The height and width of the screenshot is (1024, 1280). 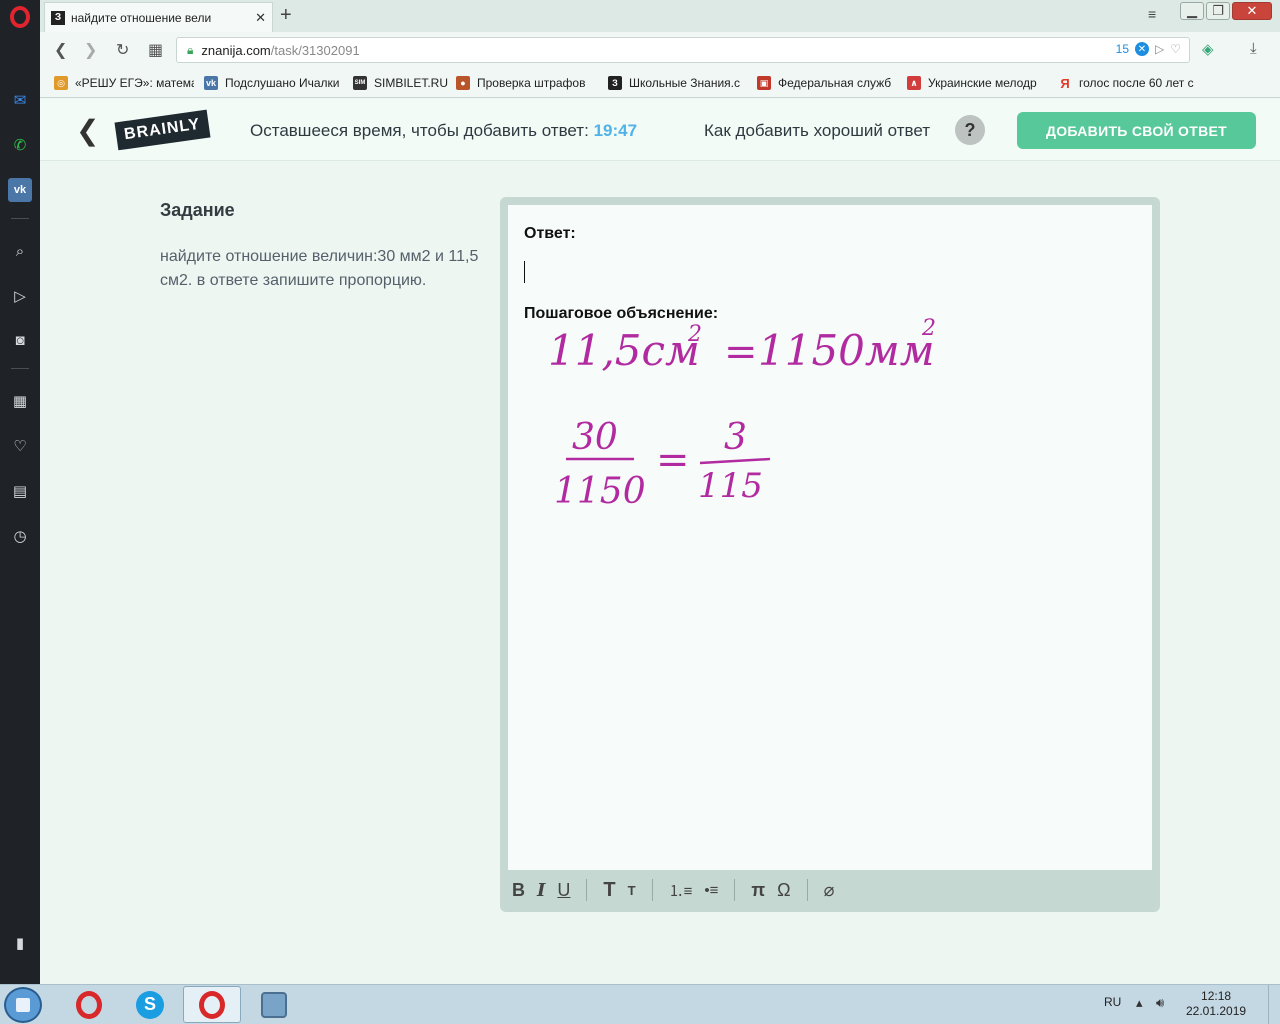 What do you see at coordinates (660, 16) in the screenshot?
I see `tab-strip: З найдите отношение вели ✕ + ≡ ▁ ❐ ✕` at bounding box center [660, 16].